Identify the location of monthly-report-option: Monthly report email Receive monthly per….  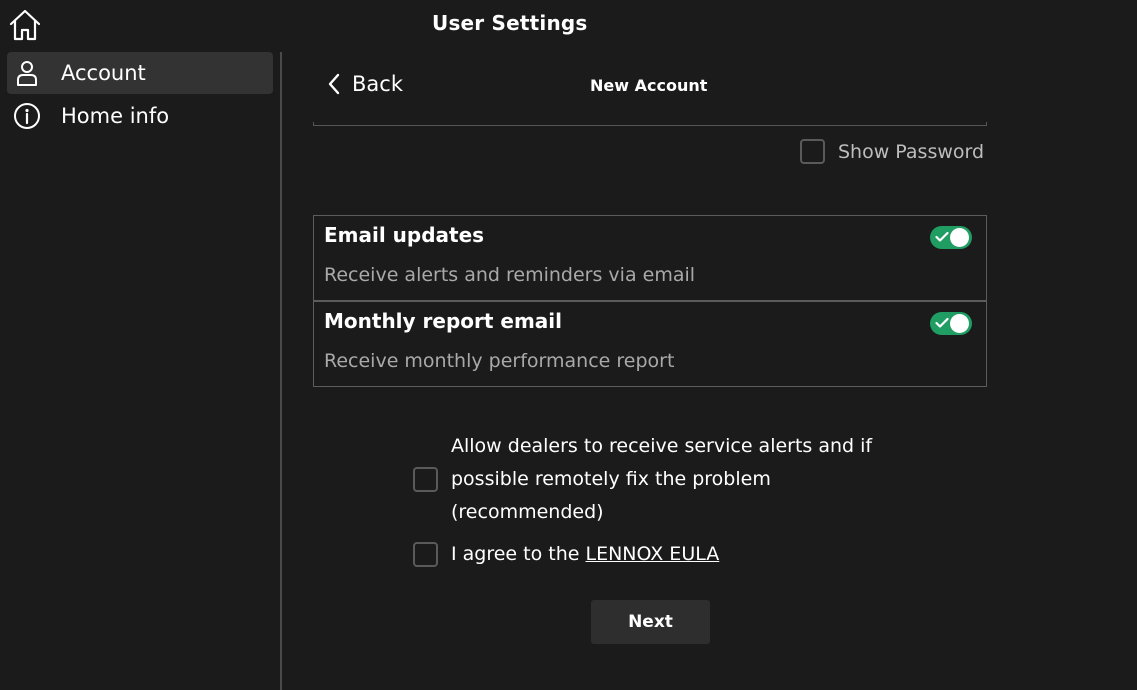
(650, 344).